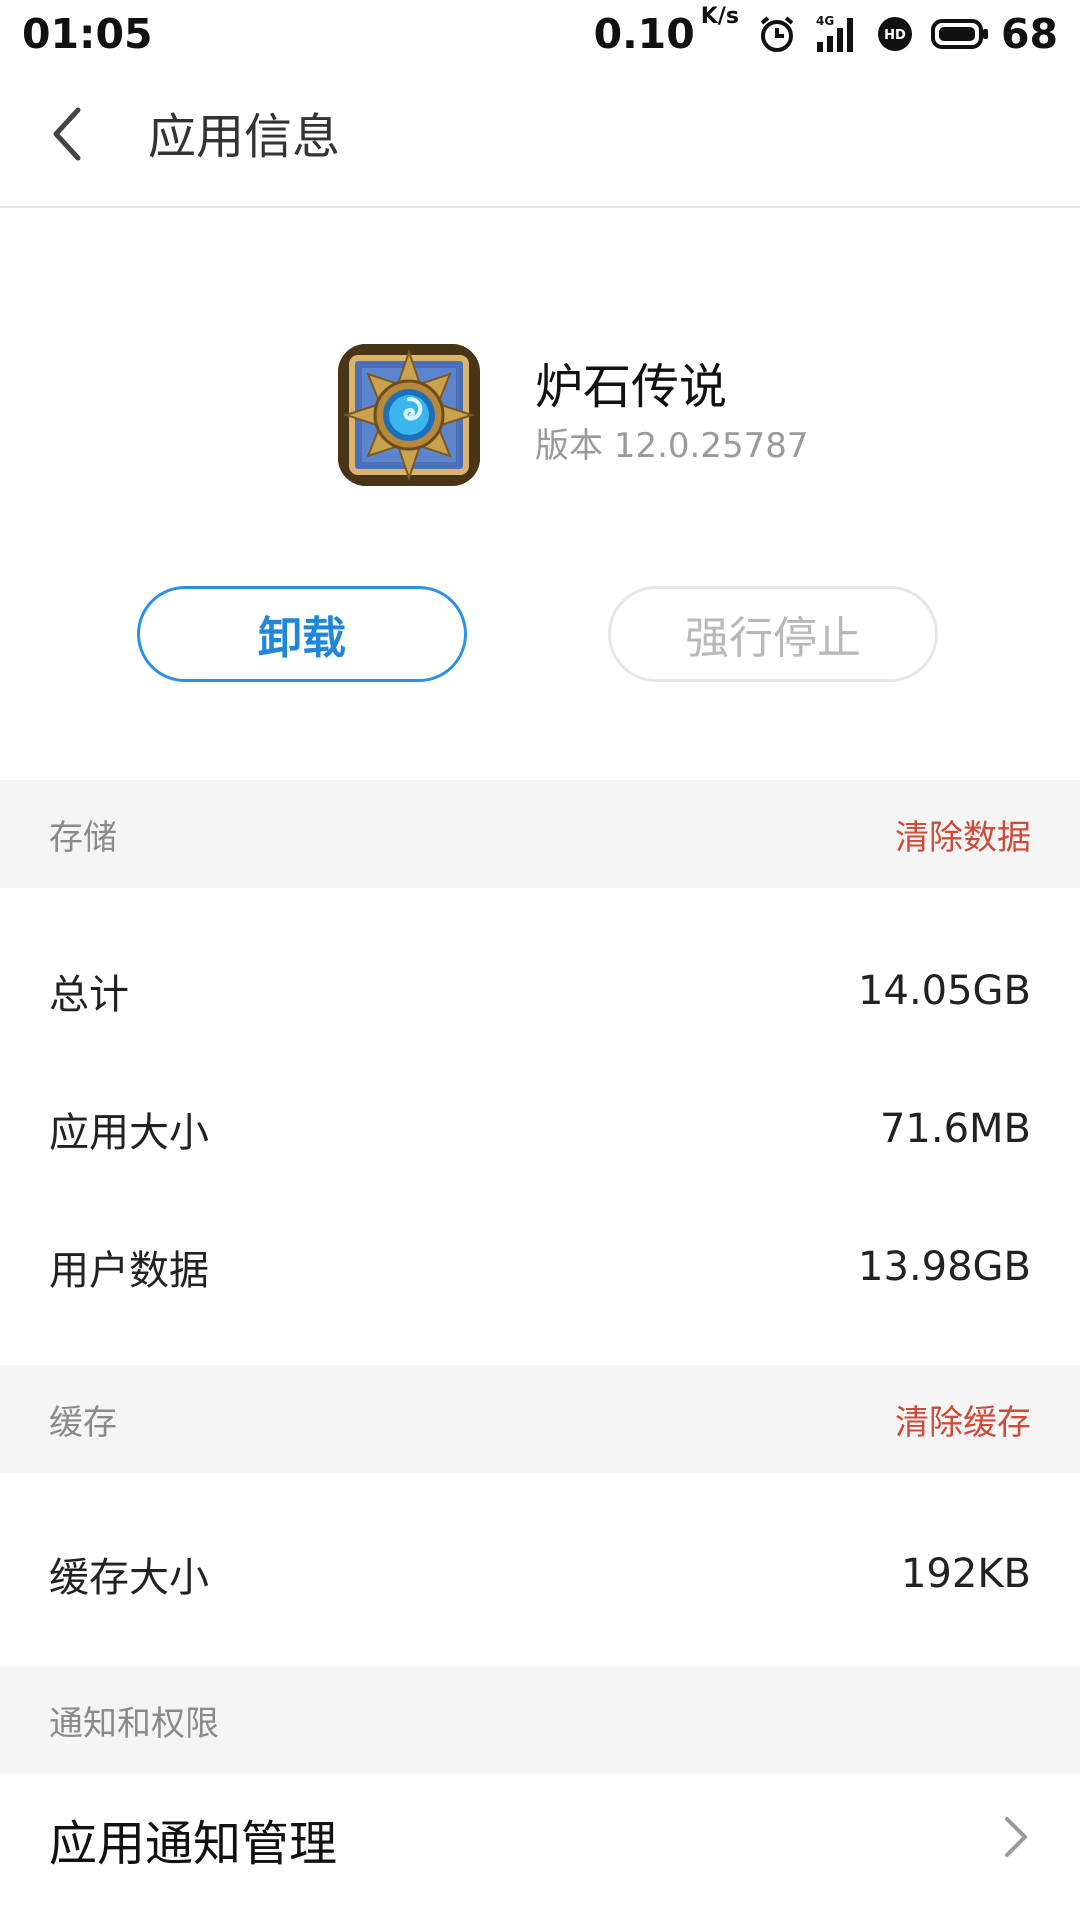 This screenshot has height=1920, width=1080. I want to click on clear-cache-button: 清除缓存, so click(963, 1419).